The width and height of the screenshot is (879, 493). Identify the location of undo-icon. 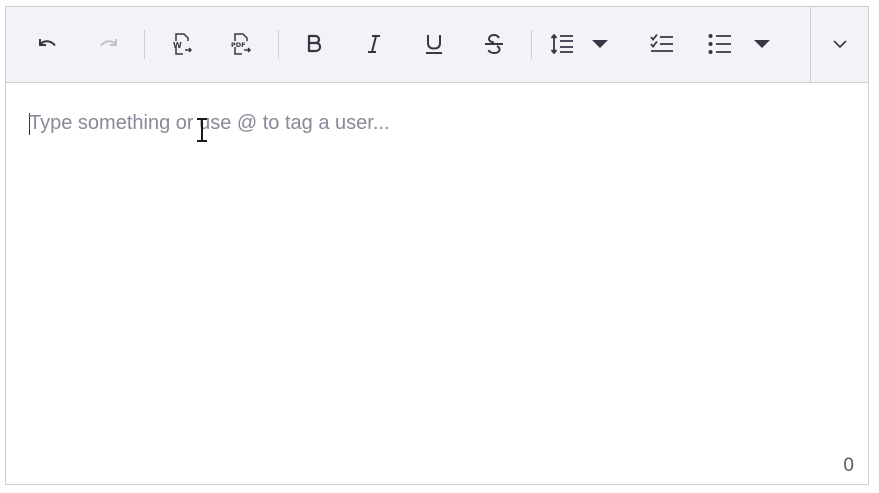
(47, 43).